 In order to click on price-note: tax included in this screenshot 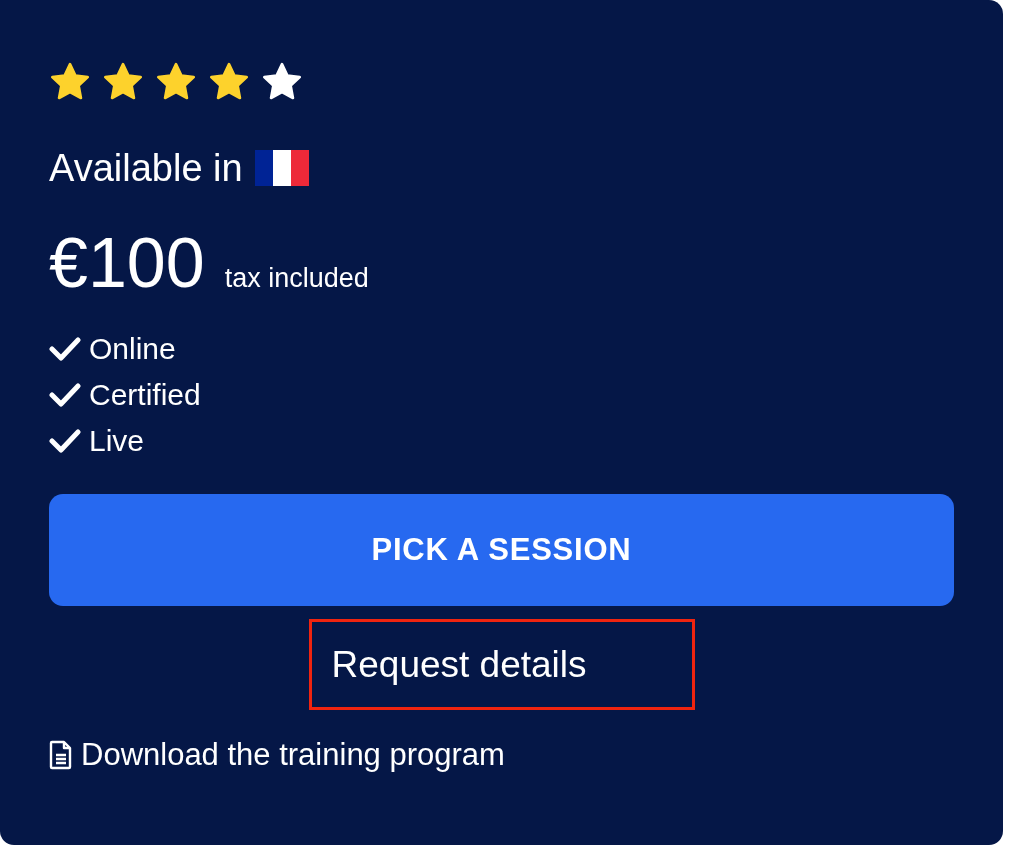, I will do `click(296, 278)`.